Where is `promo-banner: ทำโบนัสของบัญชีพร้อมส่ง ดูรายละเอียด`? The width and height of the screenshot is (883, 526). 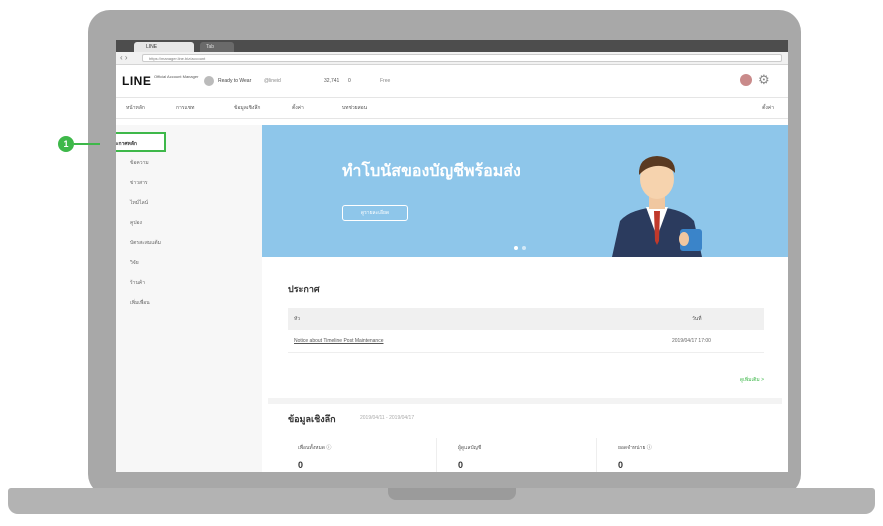
promo-banner: ทำโบนัสของบัญชีพร้อมส่ง ดูรายละเอียด is located at coordinates (525, 191).